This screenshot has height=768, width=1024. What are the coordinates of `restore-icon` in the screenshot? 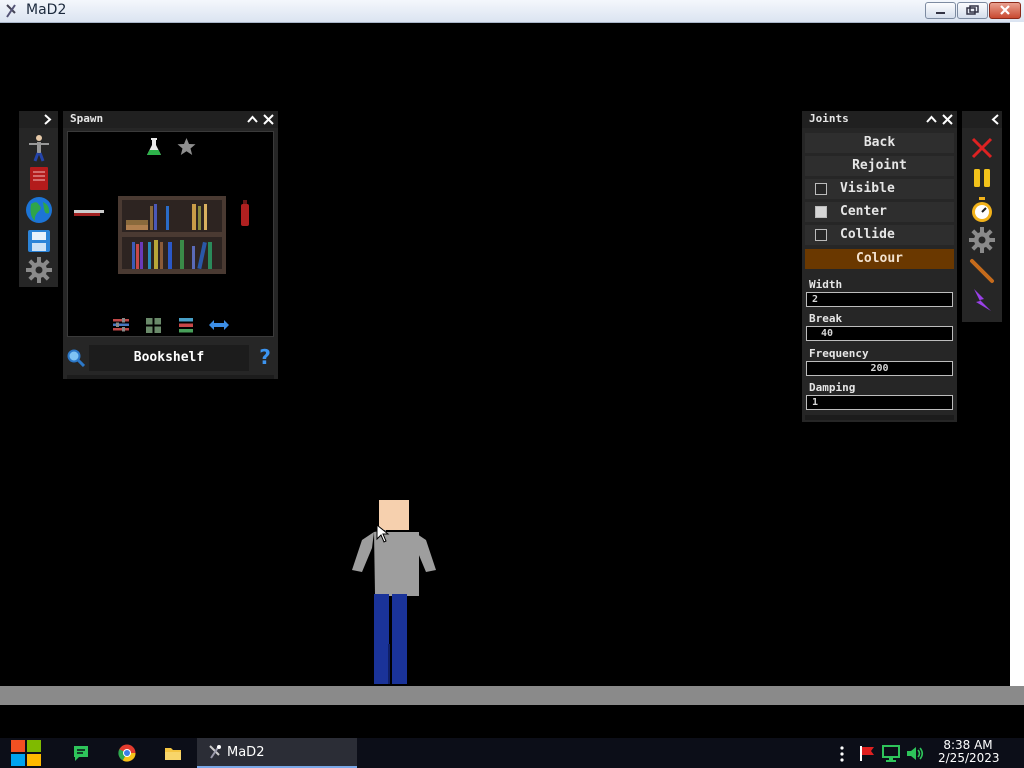 It's located at (972, 10).